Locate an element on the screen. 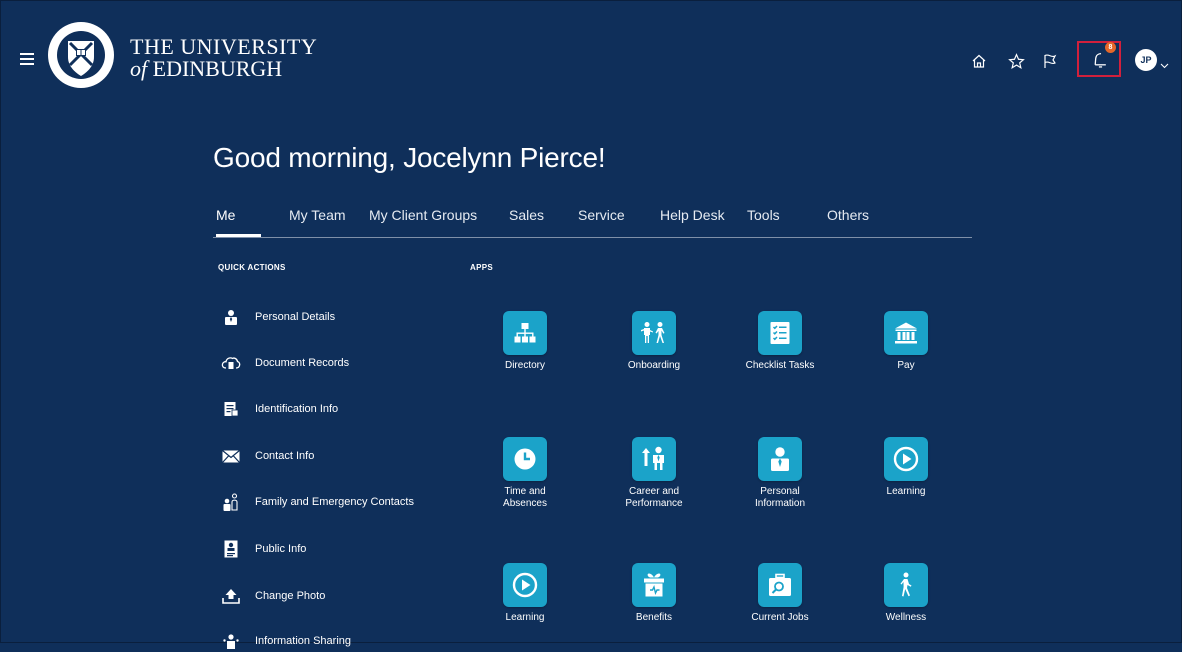 This screenshot has width=1182, height=652. app-label: Benefits is located at coordinates (654, 617).